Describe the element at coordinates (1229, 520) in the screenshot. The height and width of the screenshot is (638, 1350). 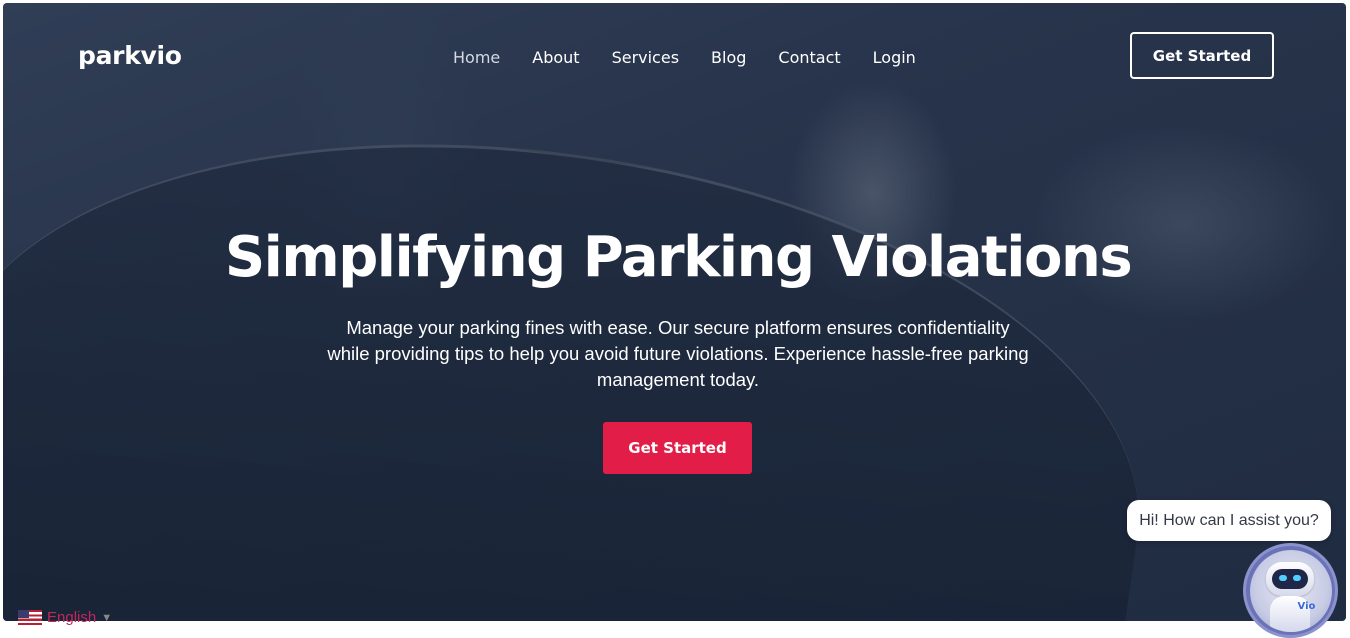
I see `chat-greeting-bubble: Hi! How can I assist you?` at that location.